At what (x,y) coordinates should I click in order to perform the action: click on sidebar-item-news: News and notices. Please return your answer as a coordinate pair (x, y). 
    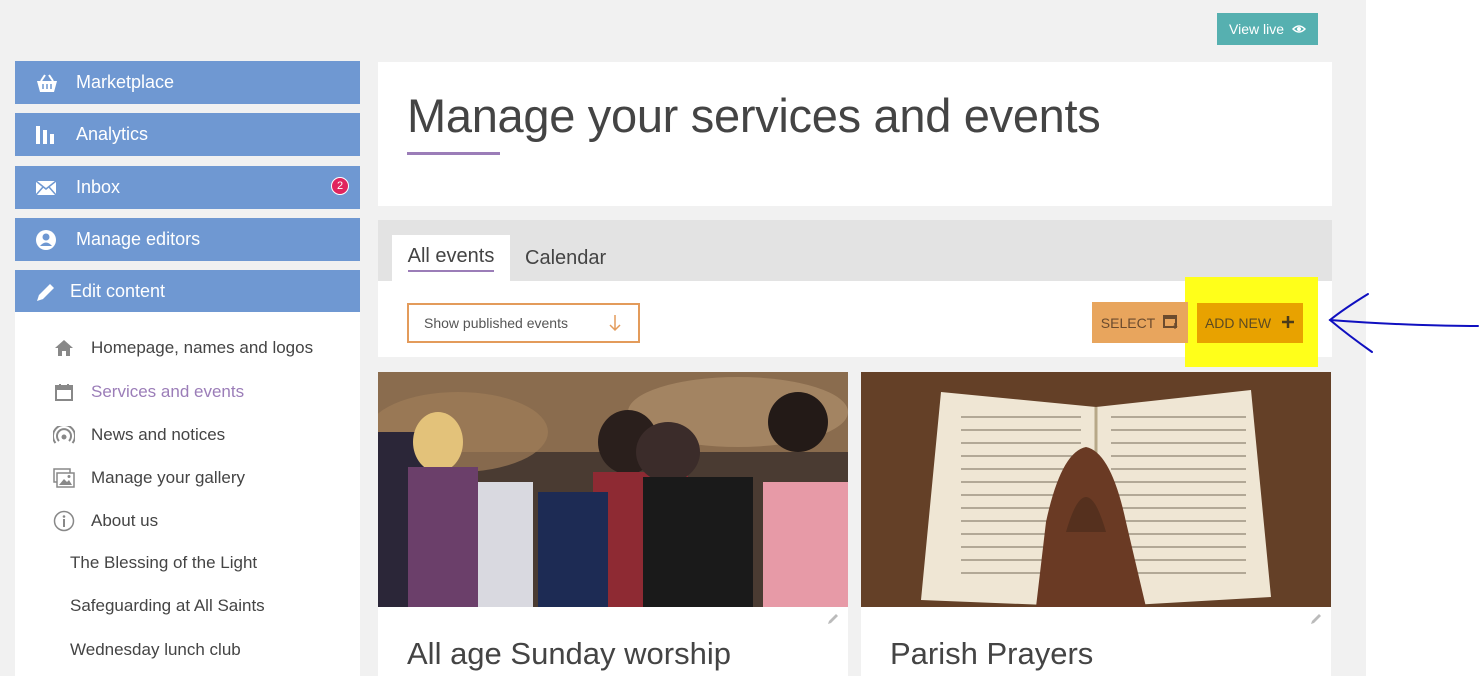
    Looking at the image, I should click on (138, 435).